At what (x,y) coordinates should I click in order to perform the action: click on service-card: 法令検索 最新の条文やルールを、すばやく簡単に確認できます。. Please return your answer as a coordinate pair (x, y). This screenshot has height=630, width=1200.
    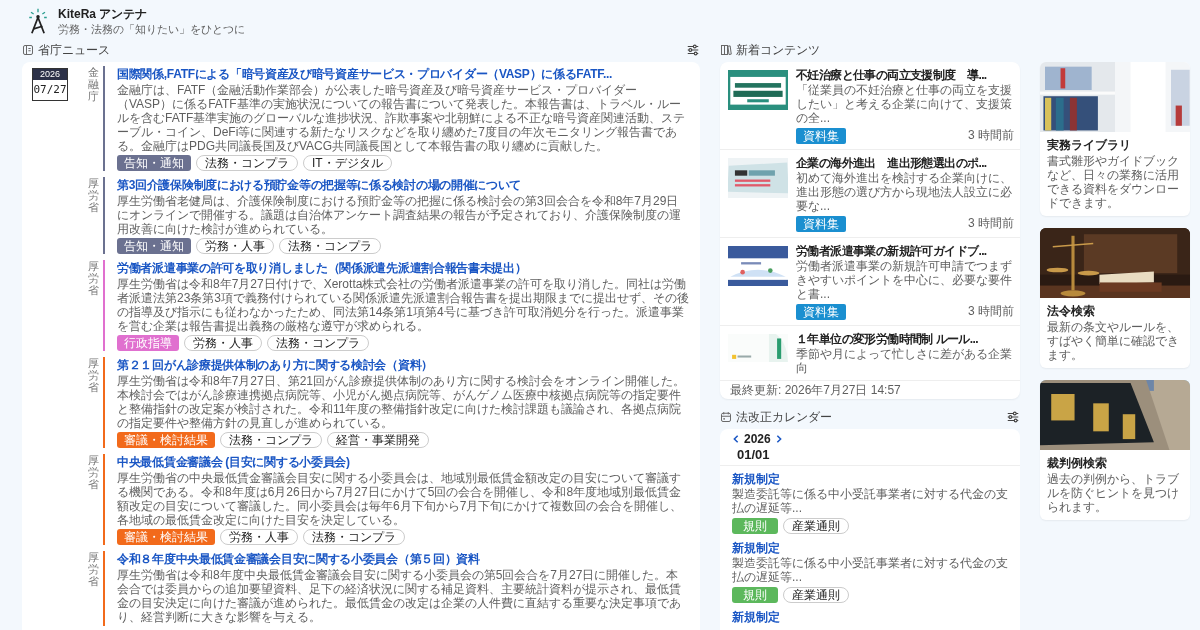
    Looking at the image, I should click on (1115, 298).